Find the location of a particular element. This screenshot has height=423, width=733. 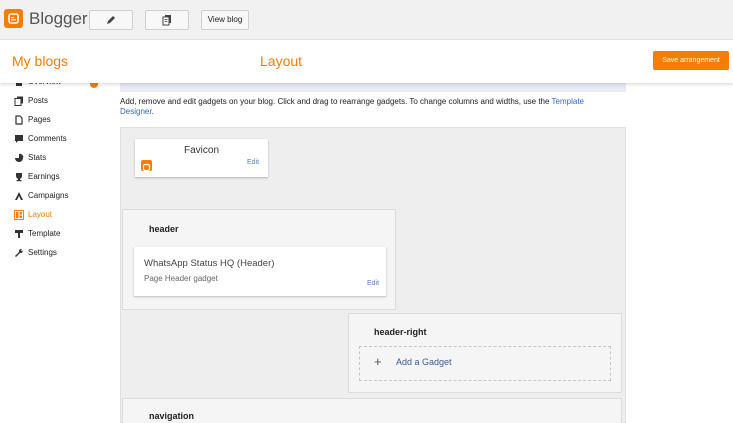

new-post-button is located at coordinates (111, 20).